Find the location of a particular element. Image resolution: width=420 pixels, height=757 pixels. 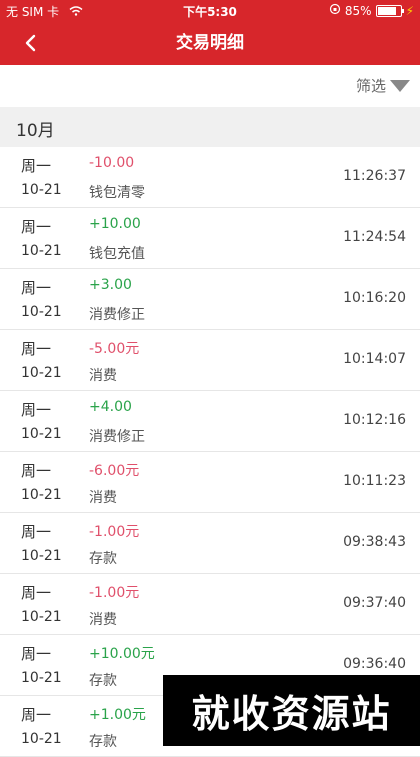

transaction-row: 周一 10-21 -1.00元 消费 09:37:40 is located at coordinates (210, 604).